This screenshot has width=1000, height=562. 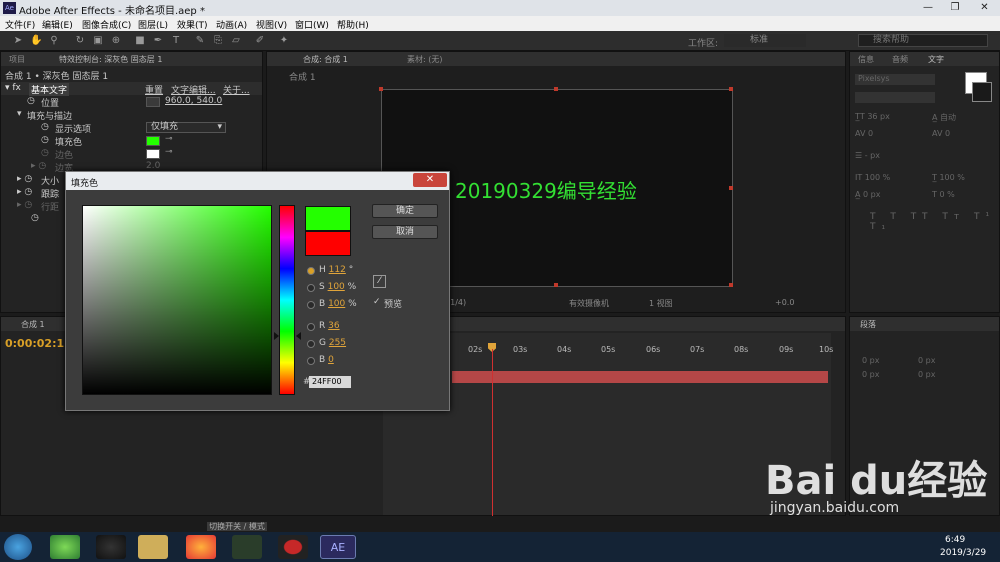 I want to click on clone-tool-icon: ⎘, so click(x=218, y=41).